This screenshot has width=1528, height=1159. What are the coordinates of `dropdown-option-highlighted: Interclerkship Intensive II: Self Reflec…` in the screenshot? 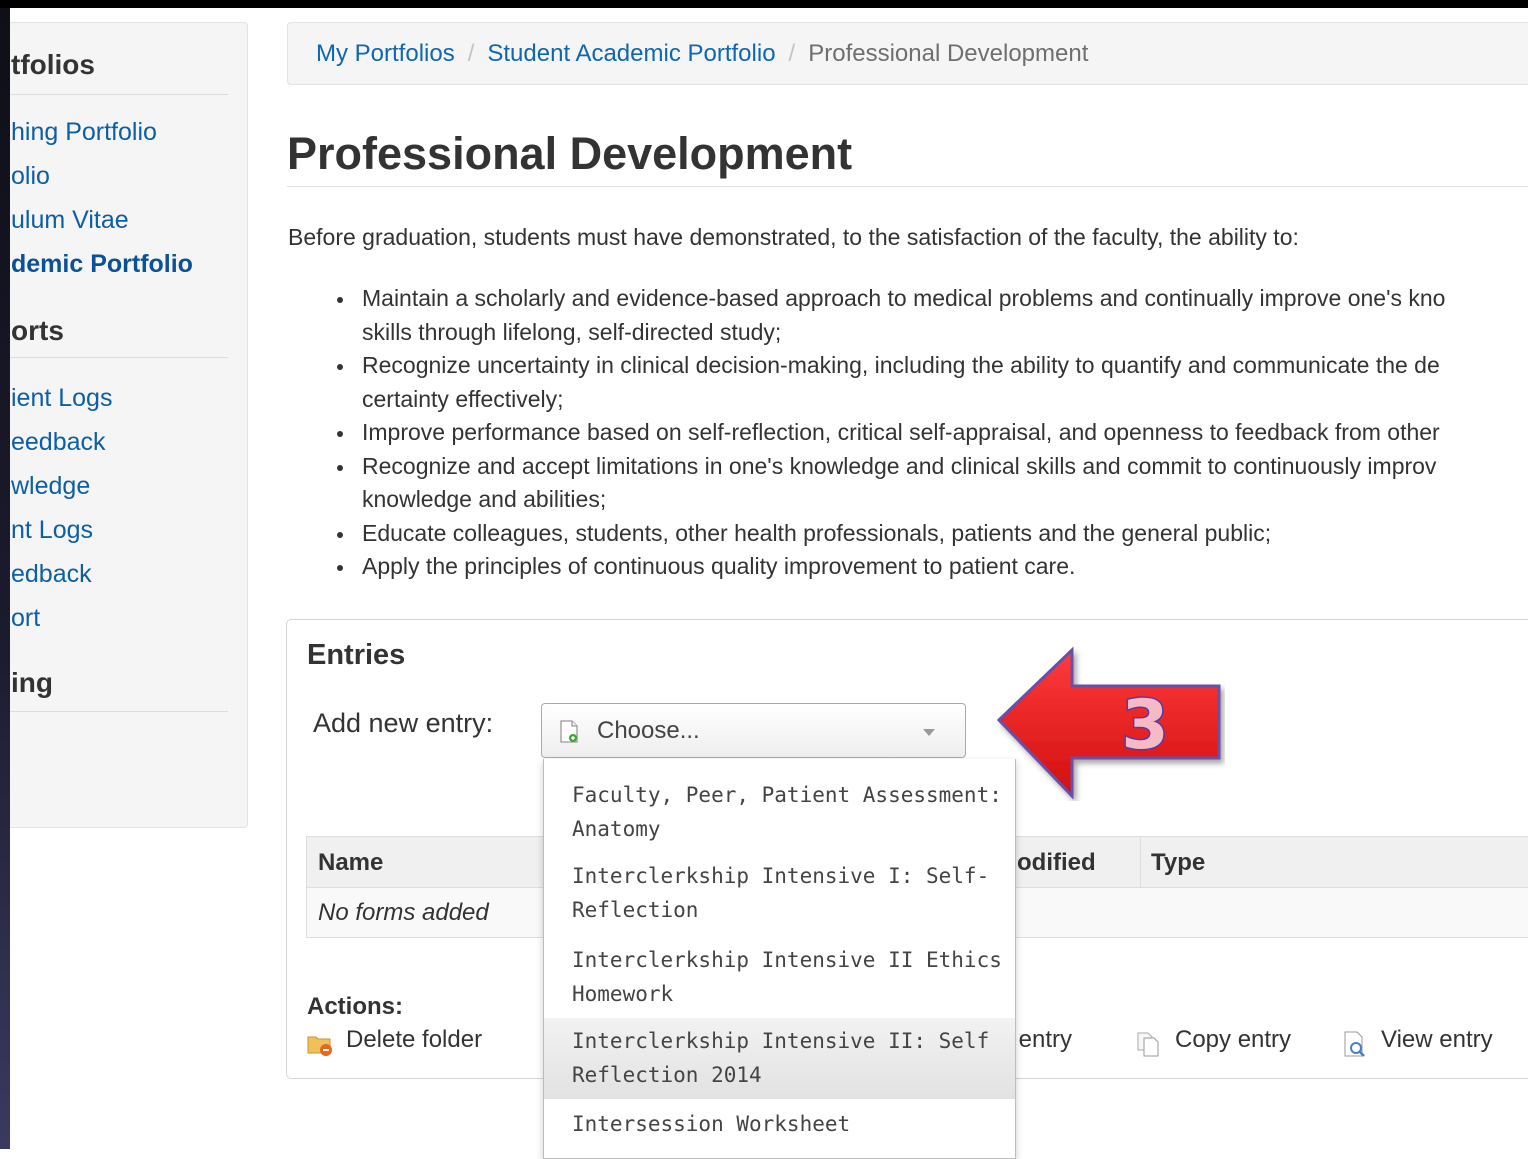 It's located at (779, 1058).